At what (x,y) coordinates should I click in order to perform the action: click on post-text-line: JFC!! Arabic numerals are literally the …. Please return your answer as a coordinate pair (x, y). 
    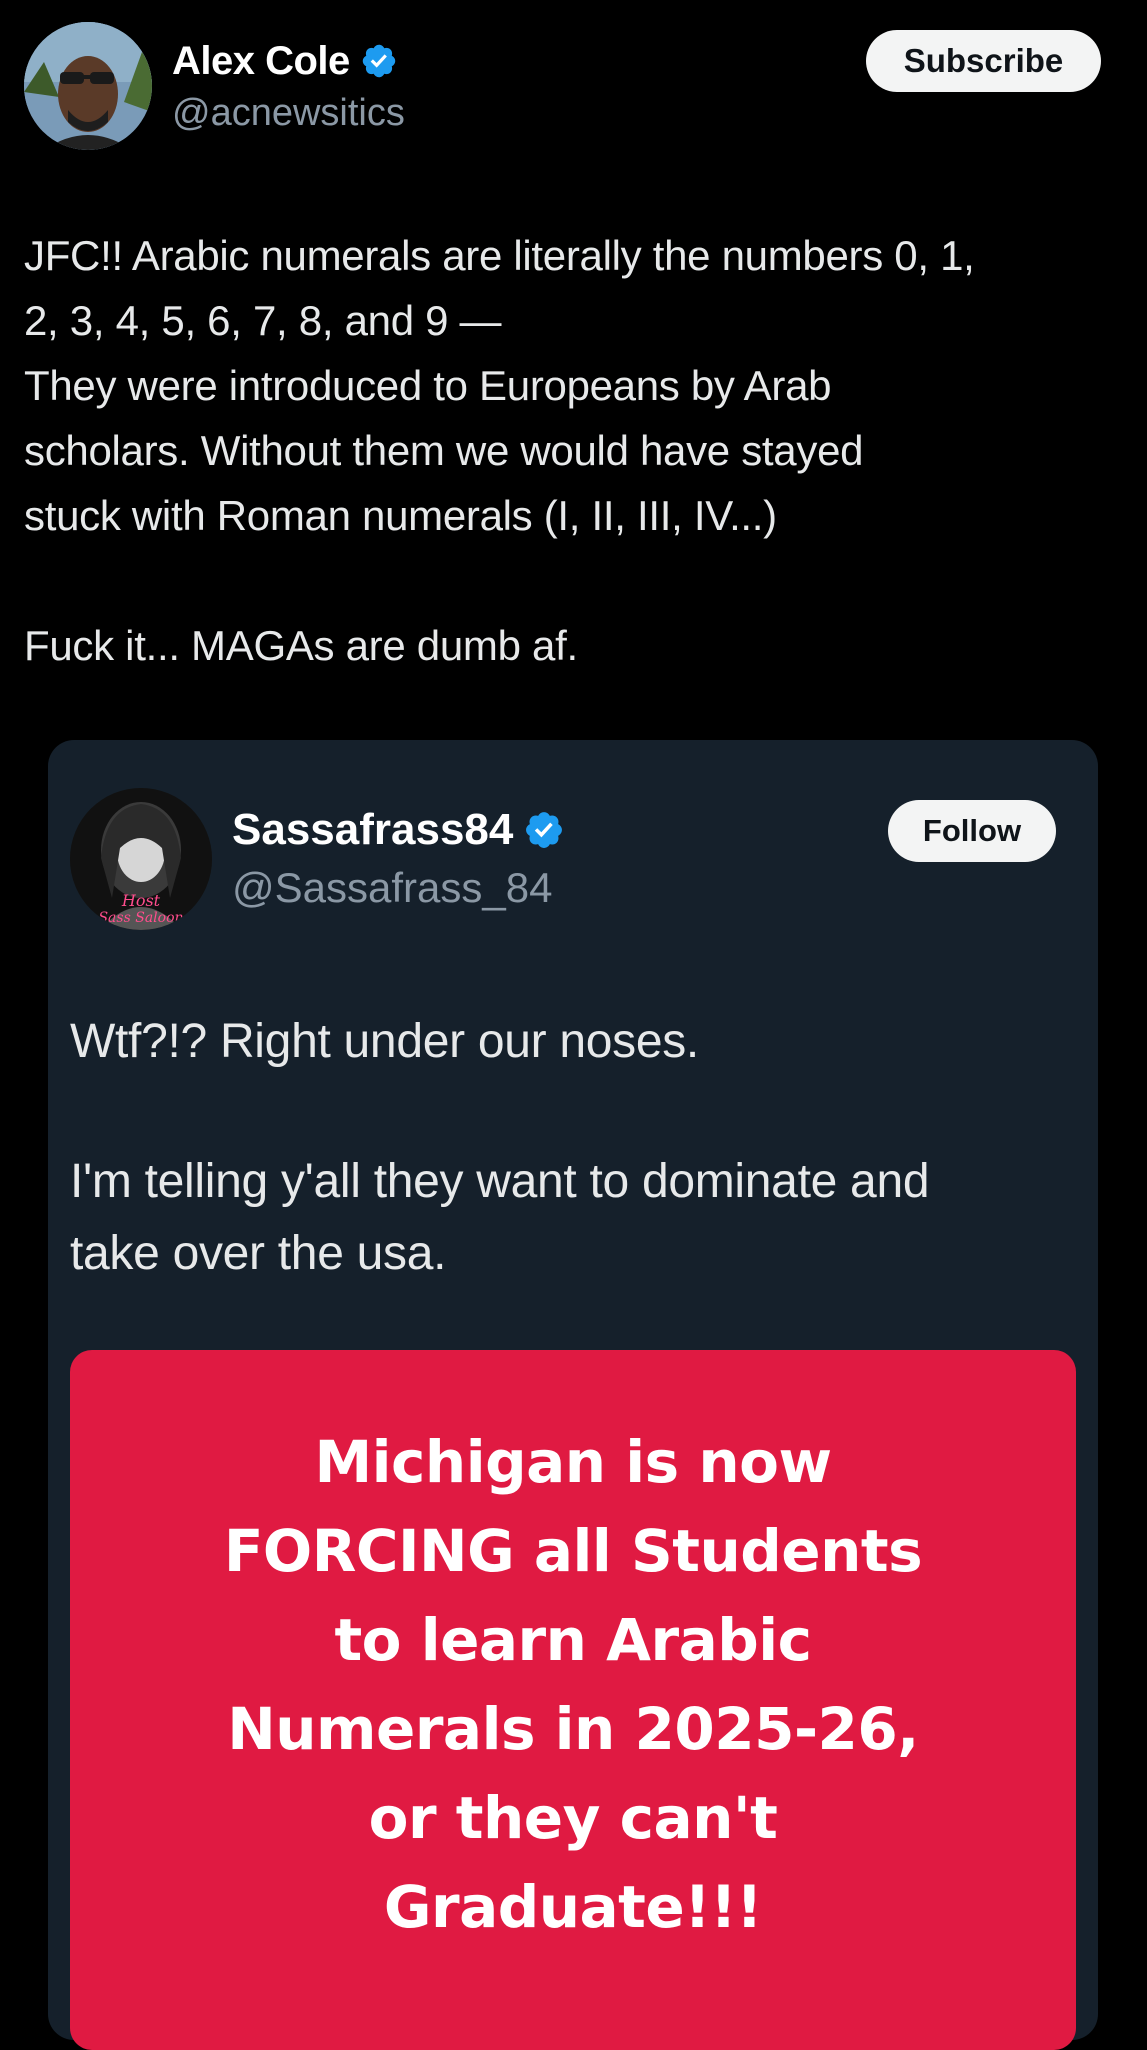
    Looking at the image, I should click on (499, 255).